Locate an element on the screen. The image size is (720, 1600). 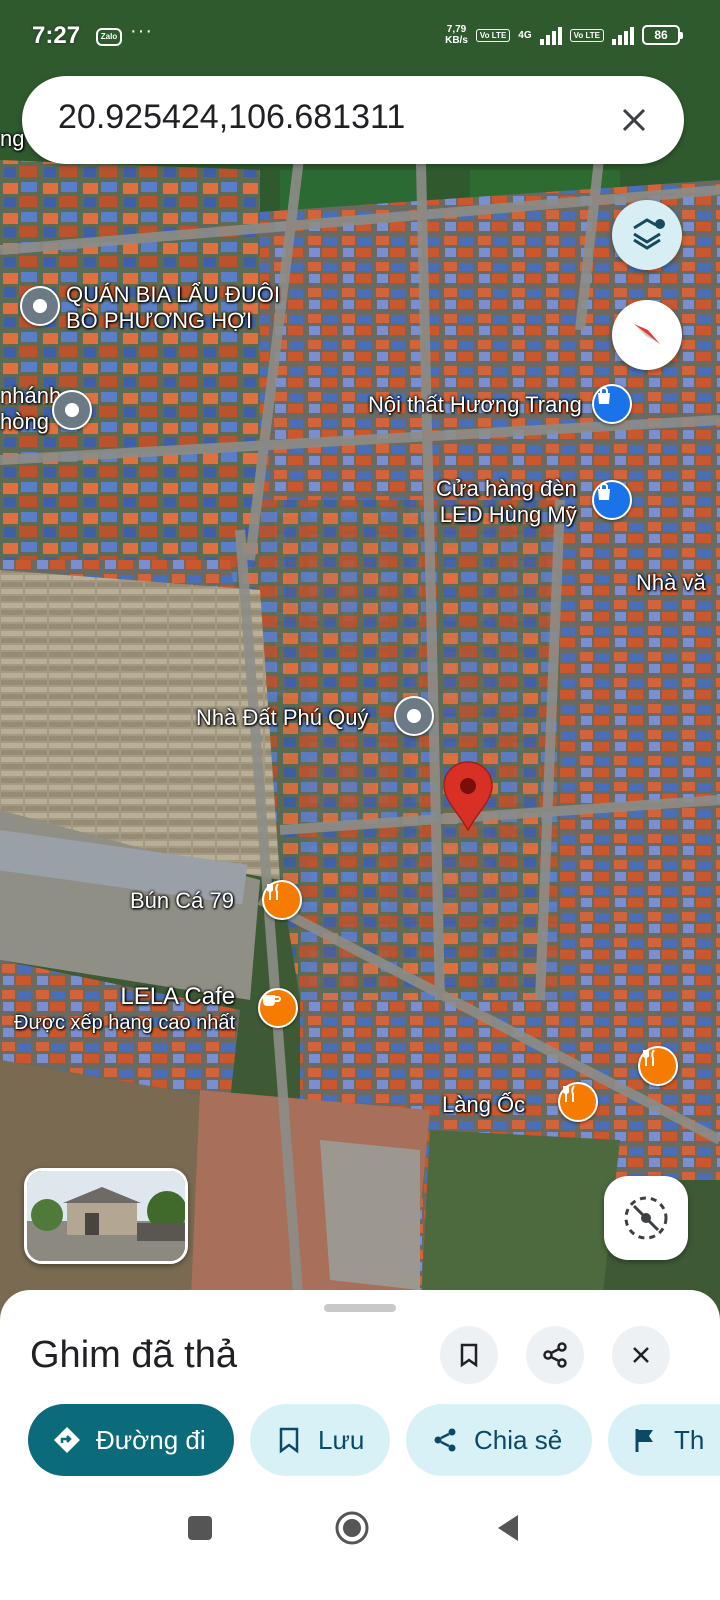
share-button is located at coordinates (555, 1355).